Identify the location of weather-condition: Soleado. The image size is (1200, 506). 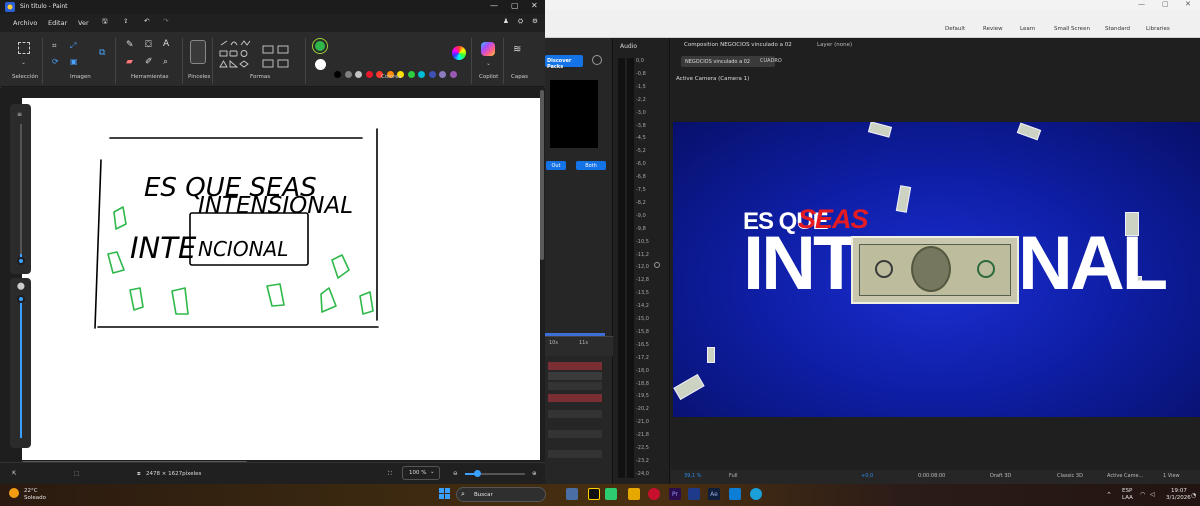
(35, 498).